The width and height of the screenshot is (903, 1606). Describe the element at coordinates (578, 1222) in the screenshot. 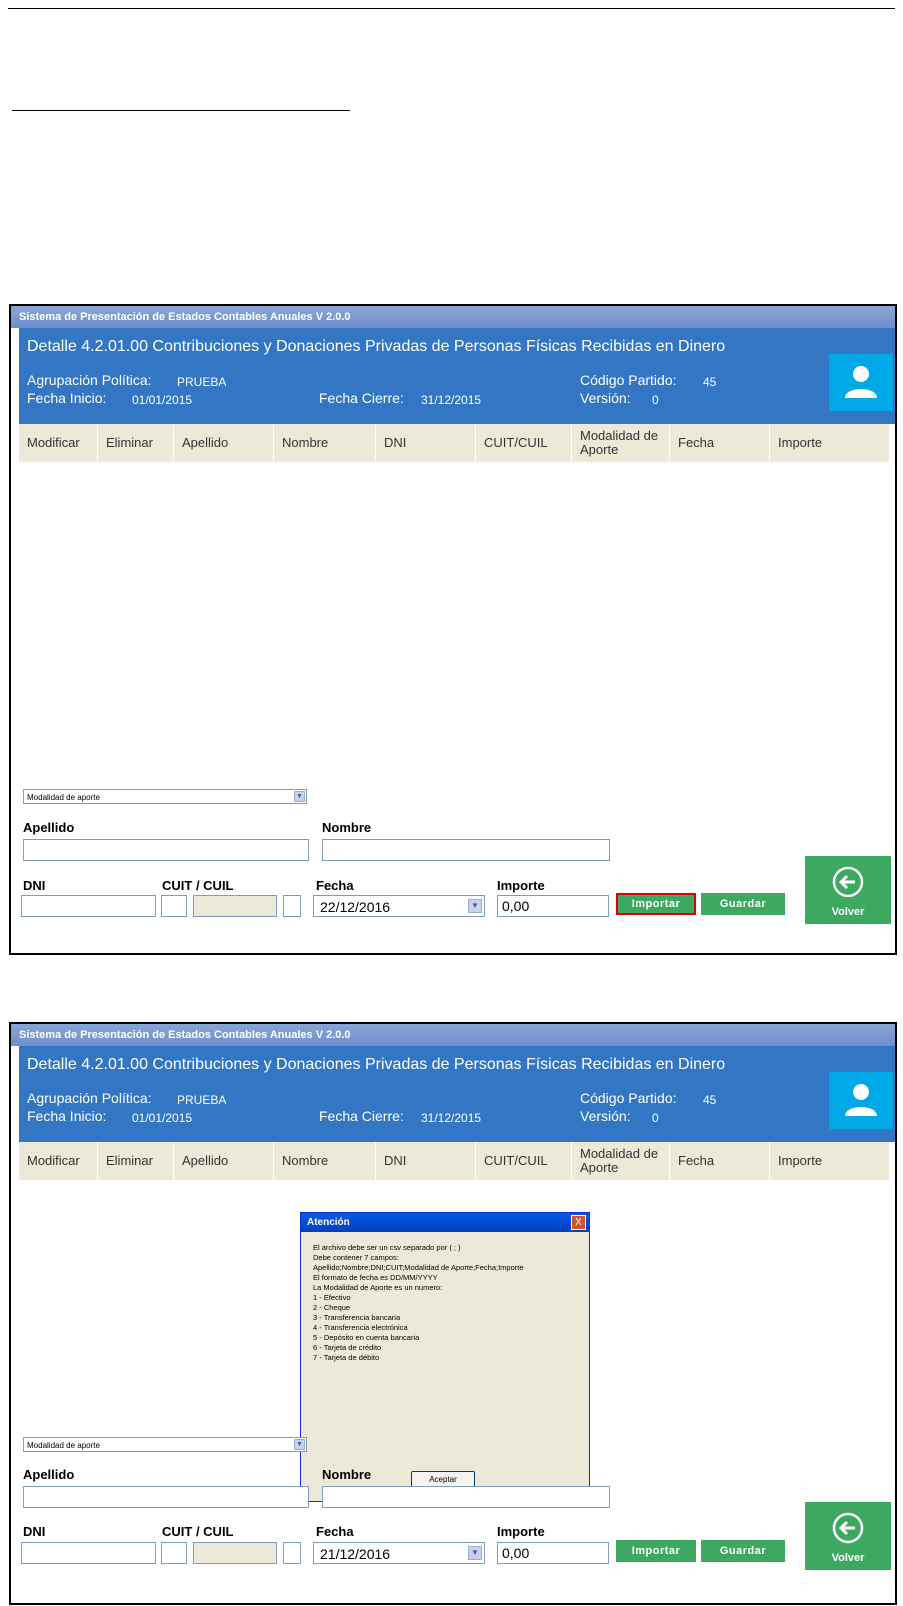

I see `close-icon: X` at that location.